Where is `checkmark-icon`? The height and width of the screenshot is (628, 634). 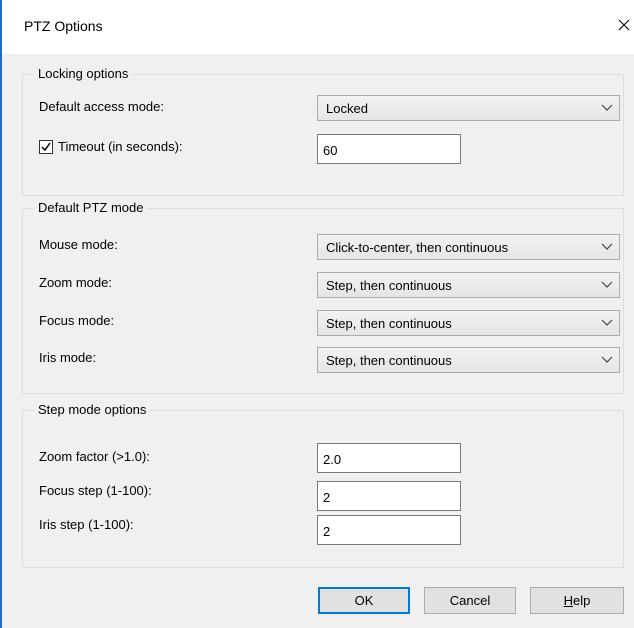
checkmark-icon is located at coordinates (46, 147).